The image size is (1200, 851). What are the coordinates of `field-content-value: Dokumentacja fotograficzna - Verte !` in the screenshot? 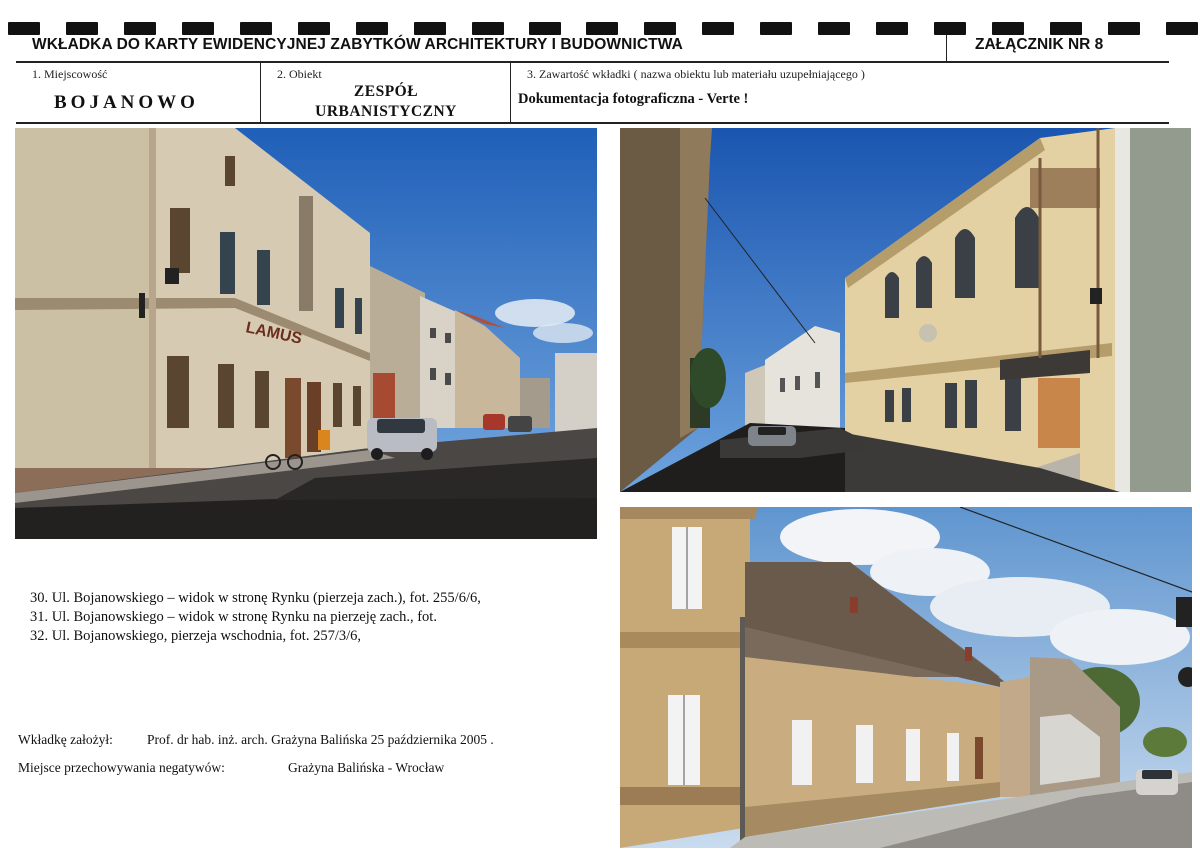 It's located at (633, 99).